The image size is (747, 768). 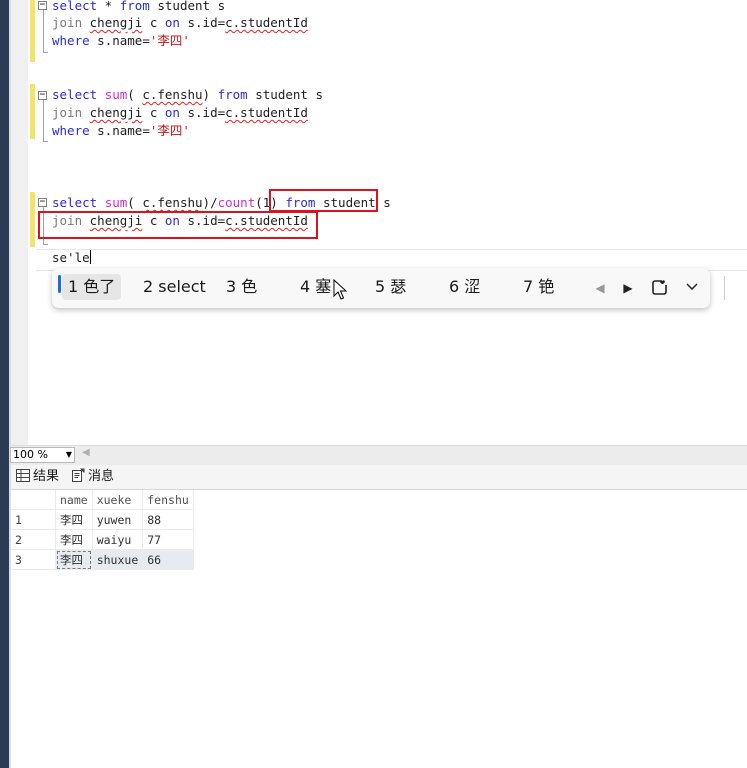 What do you see at coordinates (30, 454) in the screenshot?
I see `zoom-value: 100 %` at bounding box center [30, 454].